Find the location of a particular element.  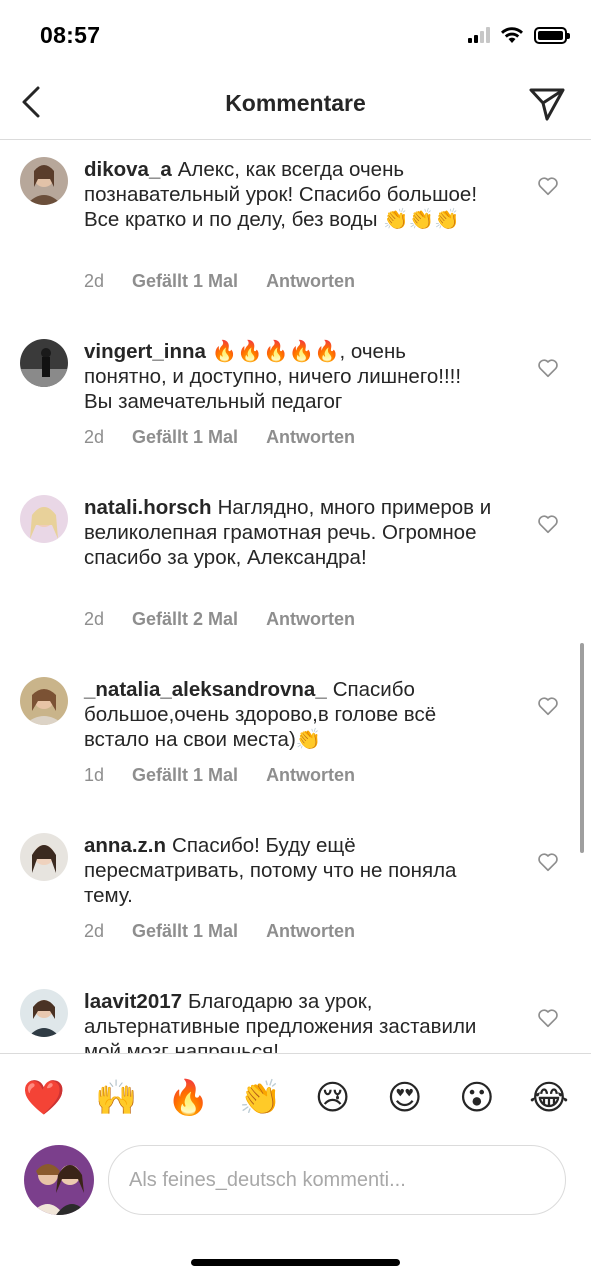

comment-username: anna.z.n is located at coordinates (125, 845).